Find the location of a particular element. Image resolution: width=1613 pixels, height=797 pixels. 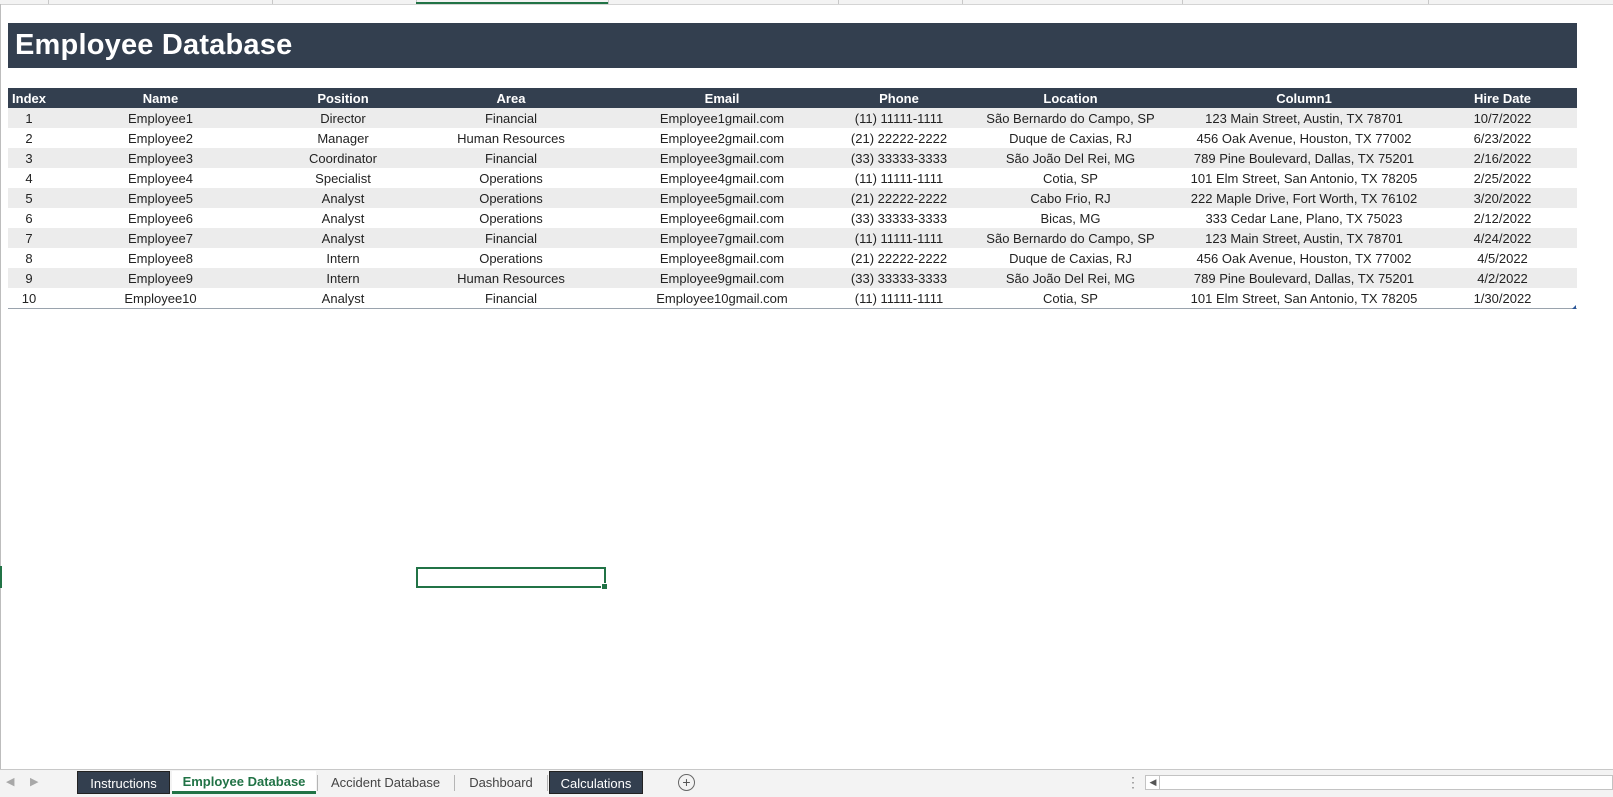

column-header: Column1 is located at coordinates (1304, 98).